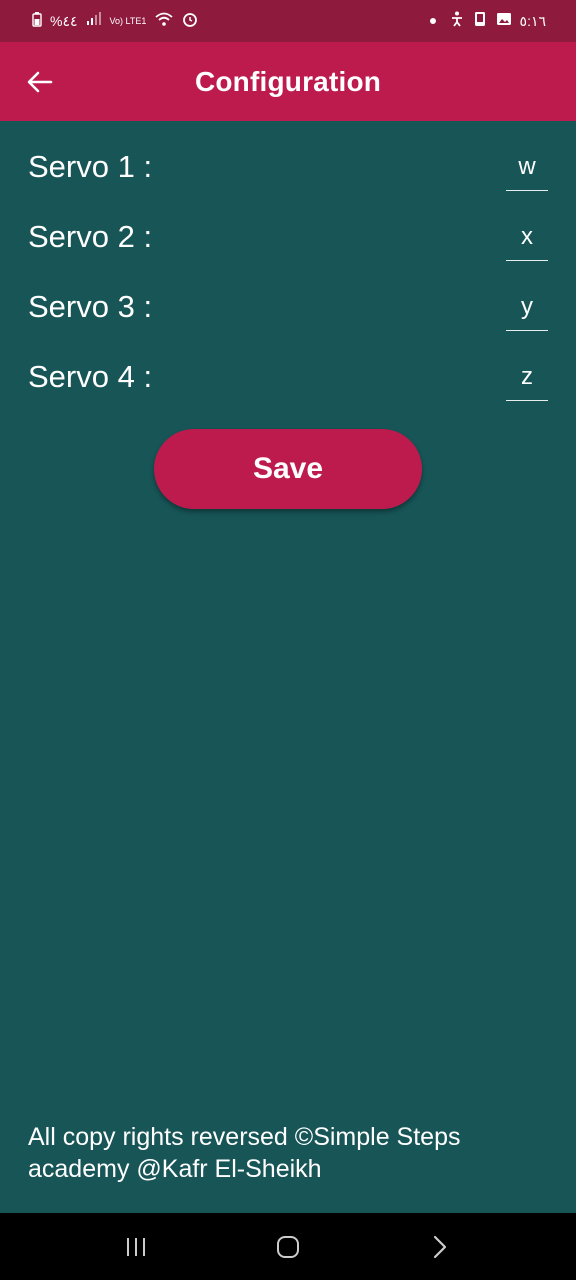 The height and width of the screenshot is (1280, 576). I want to click on servo-4-field, so click(527, 377).